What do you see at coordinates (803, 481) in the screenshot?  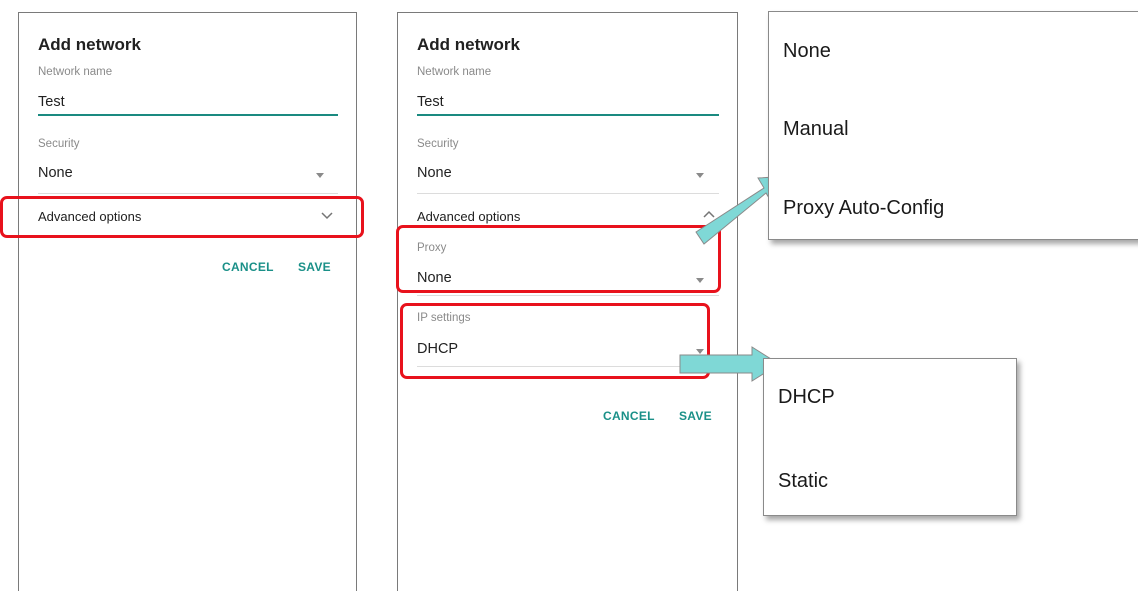 I see `ip-option-static: Static` at bounding box center [803, 481].